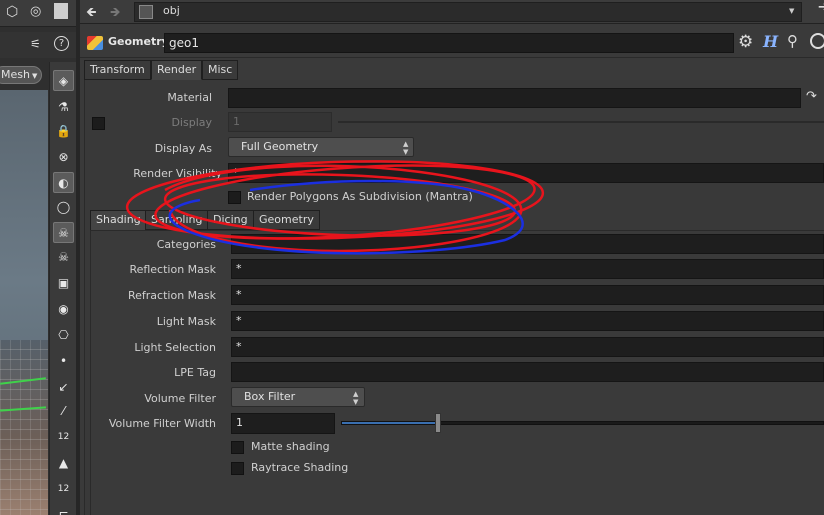 The image size is (824, 515). Describe the element at coordinates (63, 282) in the screenshot. I see `display-icon: ▣` at that location.